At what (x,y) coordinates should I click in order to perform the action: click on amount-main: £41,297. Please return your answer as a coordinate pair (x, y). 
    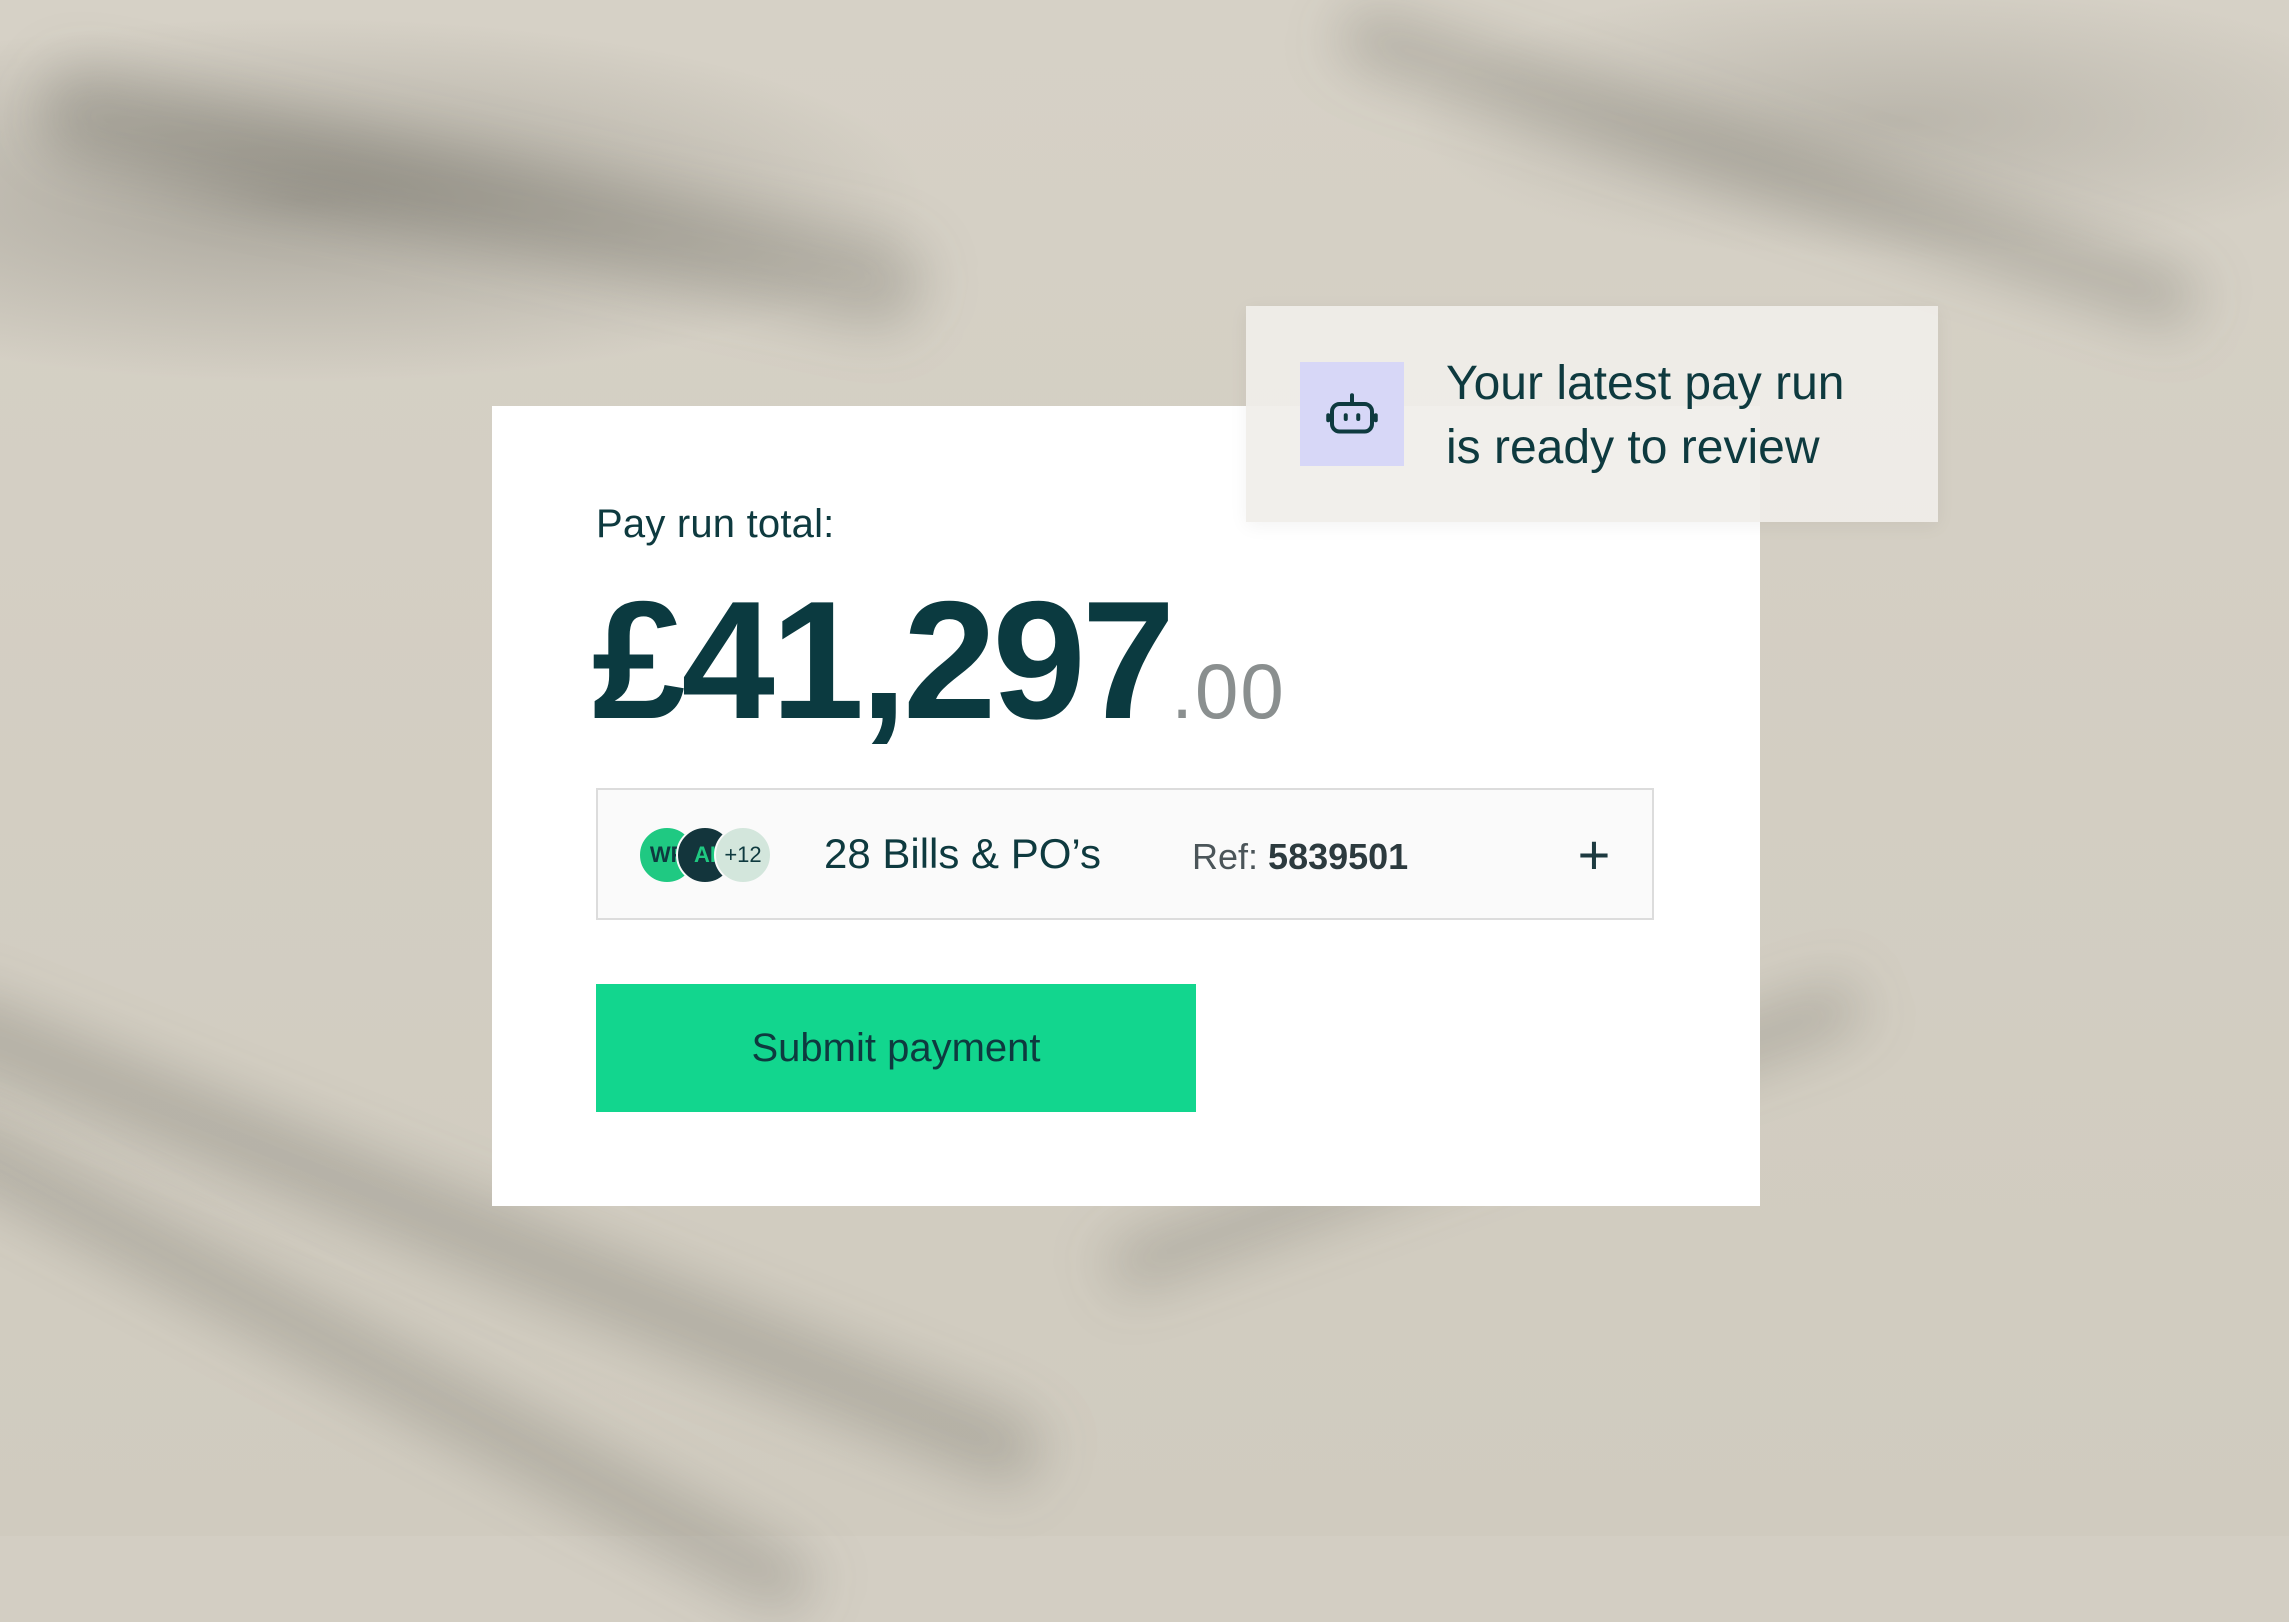
    Looking at the image, I should click on (883, 660).